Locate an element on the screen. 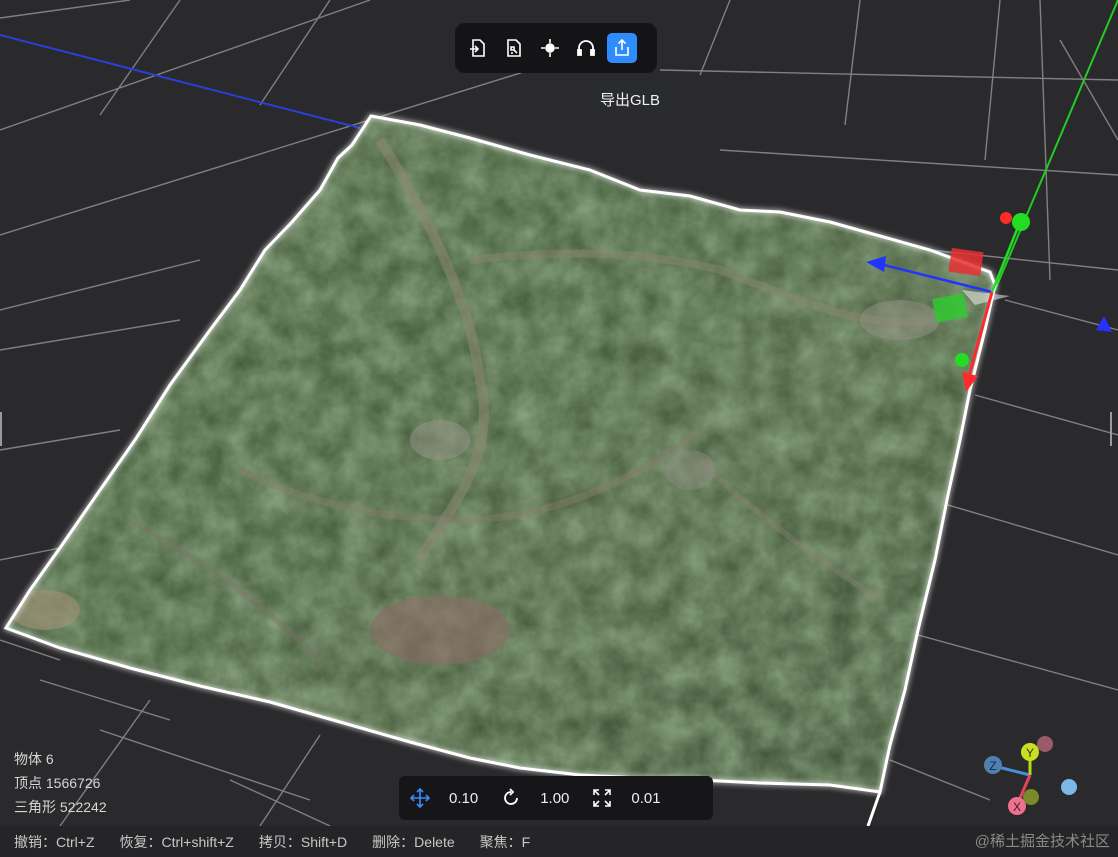 The width and height of the screenshot is (1118, 857). rotate-snap: 1.00 is located at coordinates (534, 798).